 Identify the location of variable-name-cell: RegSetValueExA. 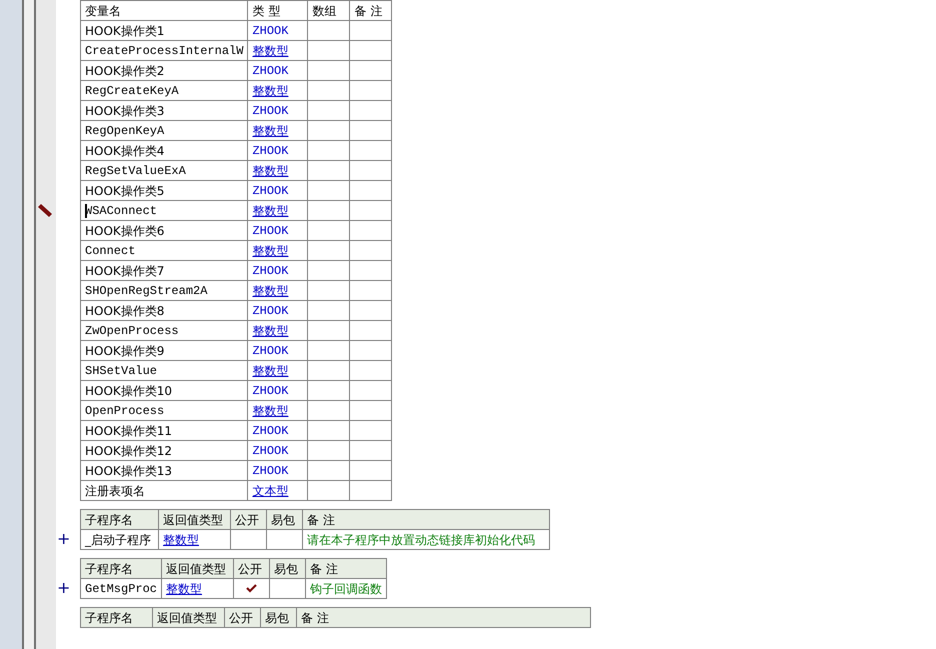
(164, 170).